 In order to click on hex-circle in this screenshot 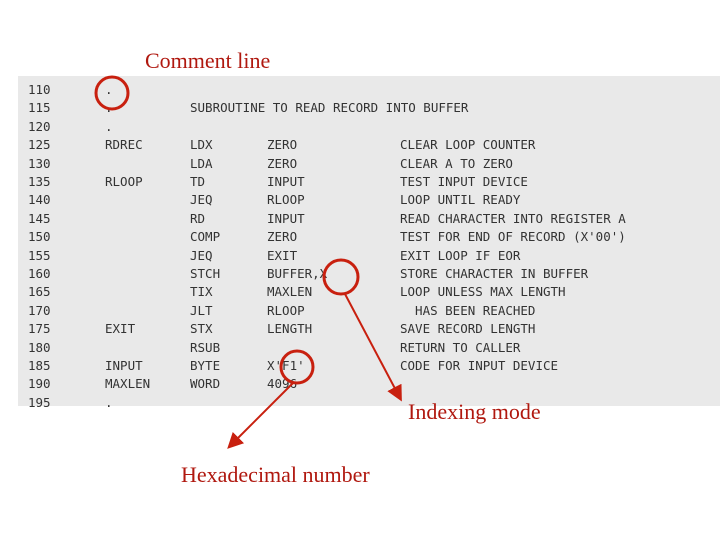, I will do `click(297, 367)`.